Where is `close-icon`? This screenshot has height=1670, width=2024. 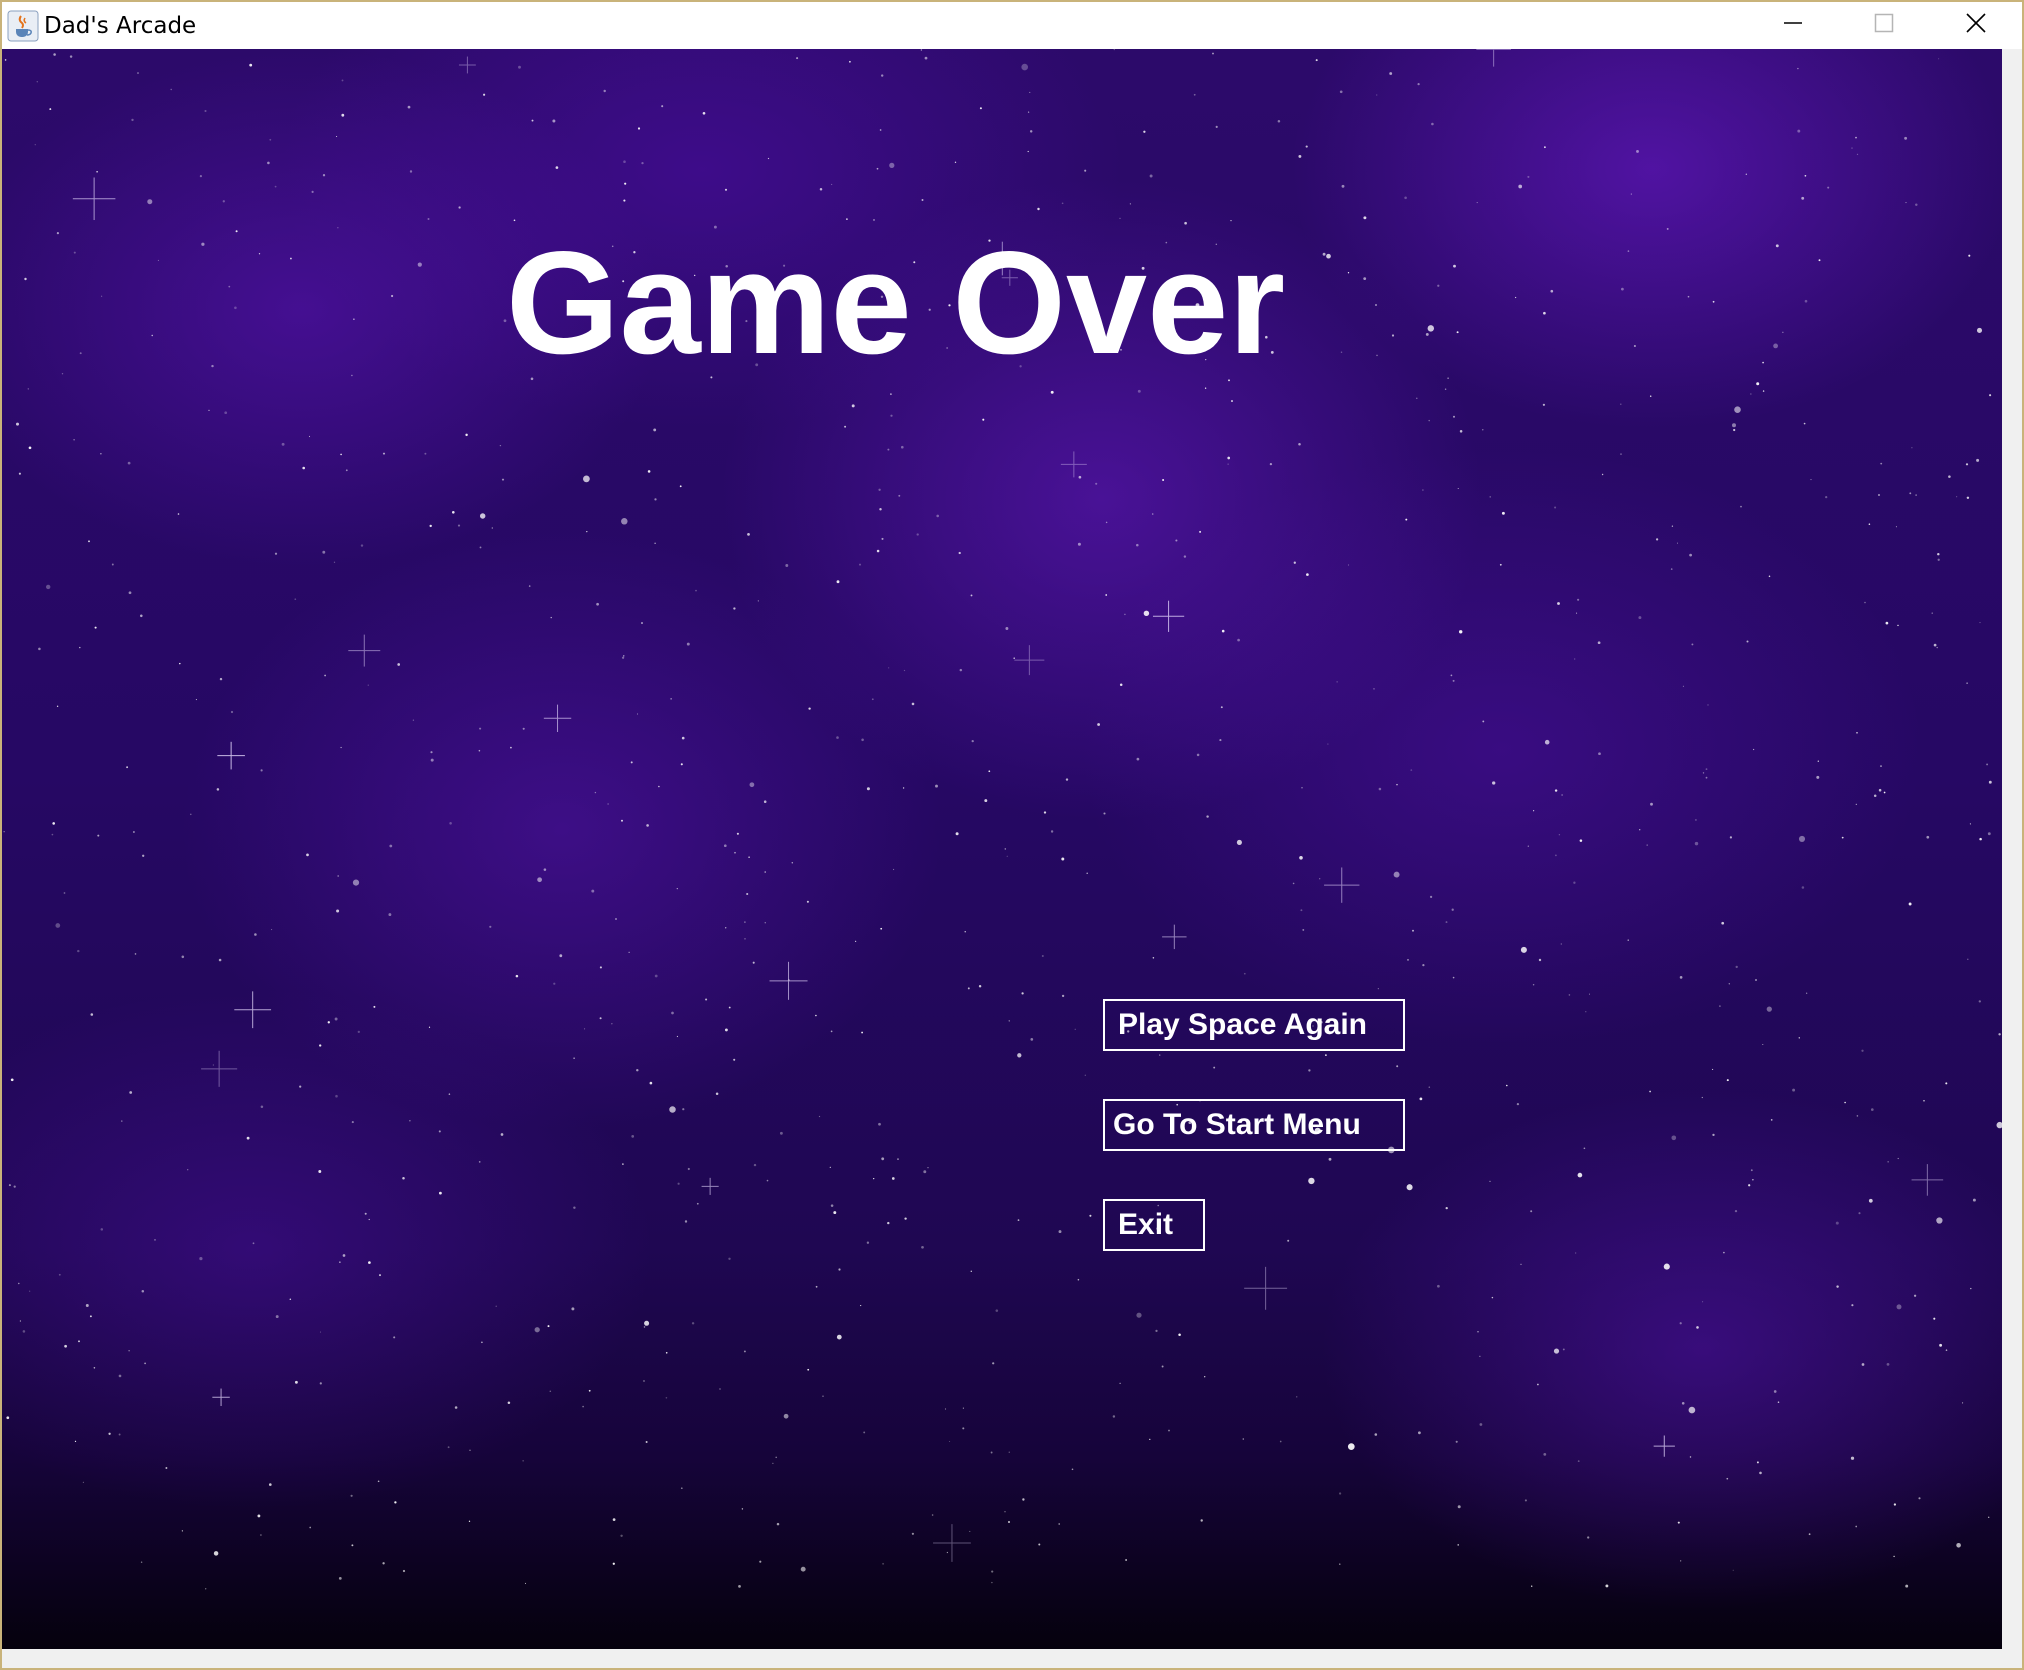
close-icon is located at coordinates (1976, 25).